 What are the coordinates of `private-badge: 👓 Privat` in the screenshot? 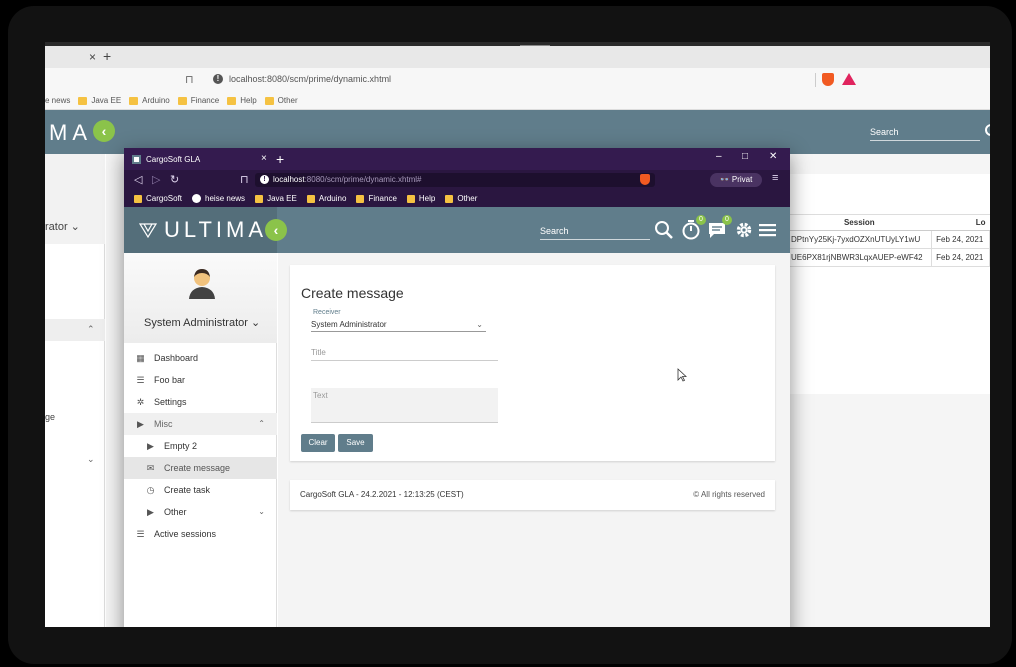 It's located at (736, 180).